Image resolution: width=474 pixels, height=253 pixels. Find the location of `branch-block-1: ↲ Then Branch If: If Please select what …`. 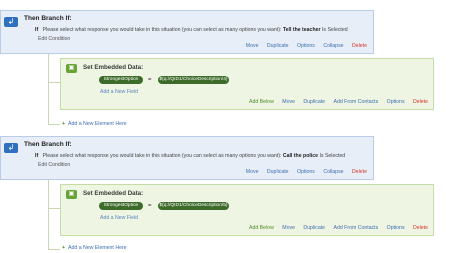

branch-block-1: ↲ Then Branch If: If Please select what … is located at coordinates (187, 32).